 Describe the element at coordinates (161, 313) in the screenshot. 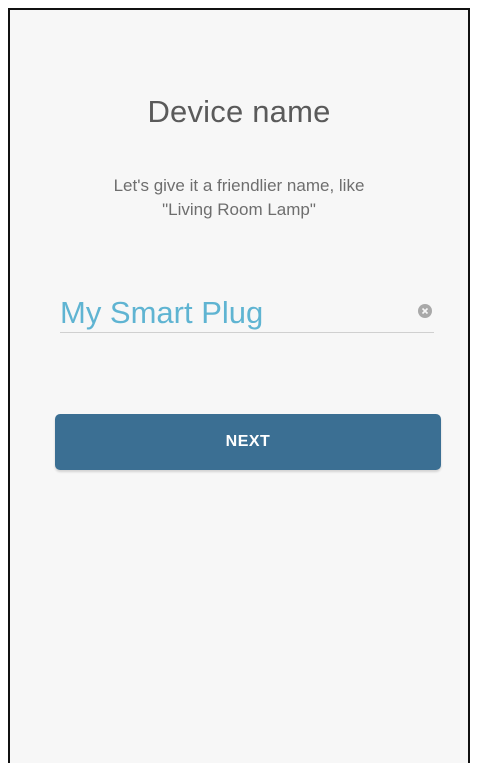

I see `device-name-input-value: My Smart Plug` at that location.